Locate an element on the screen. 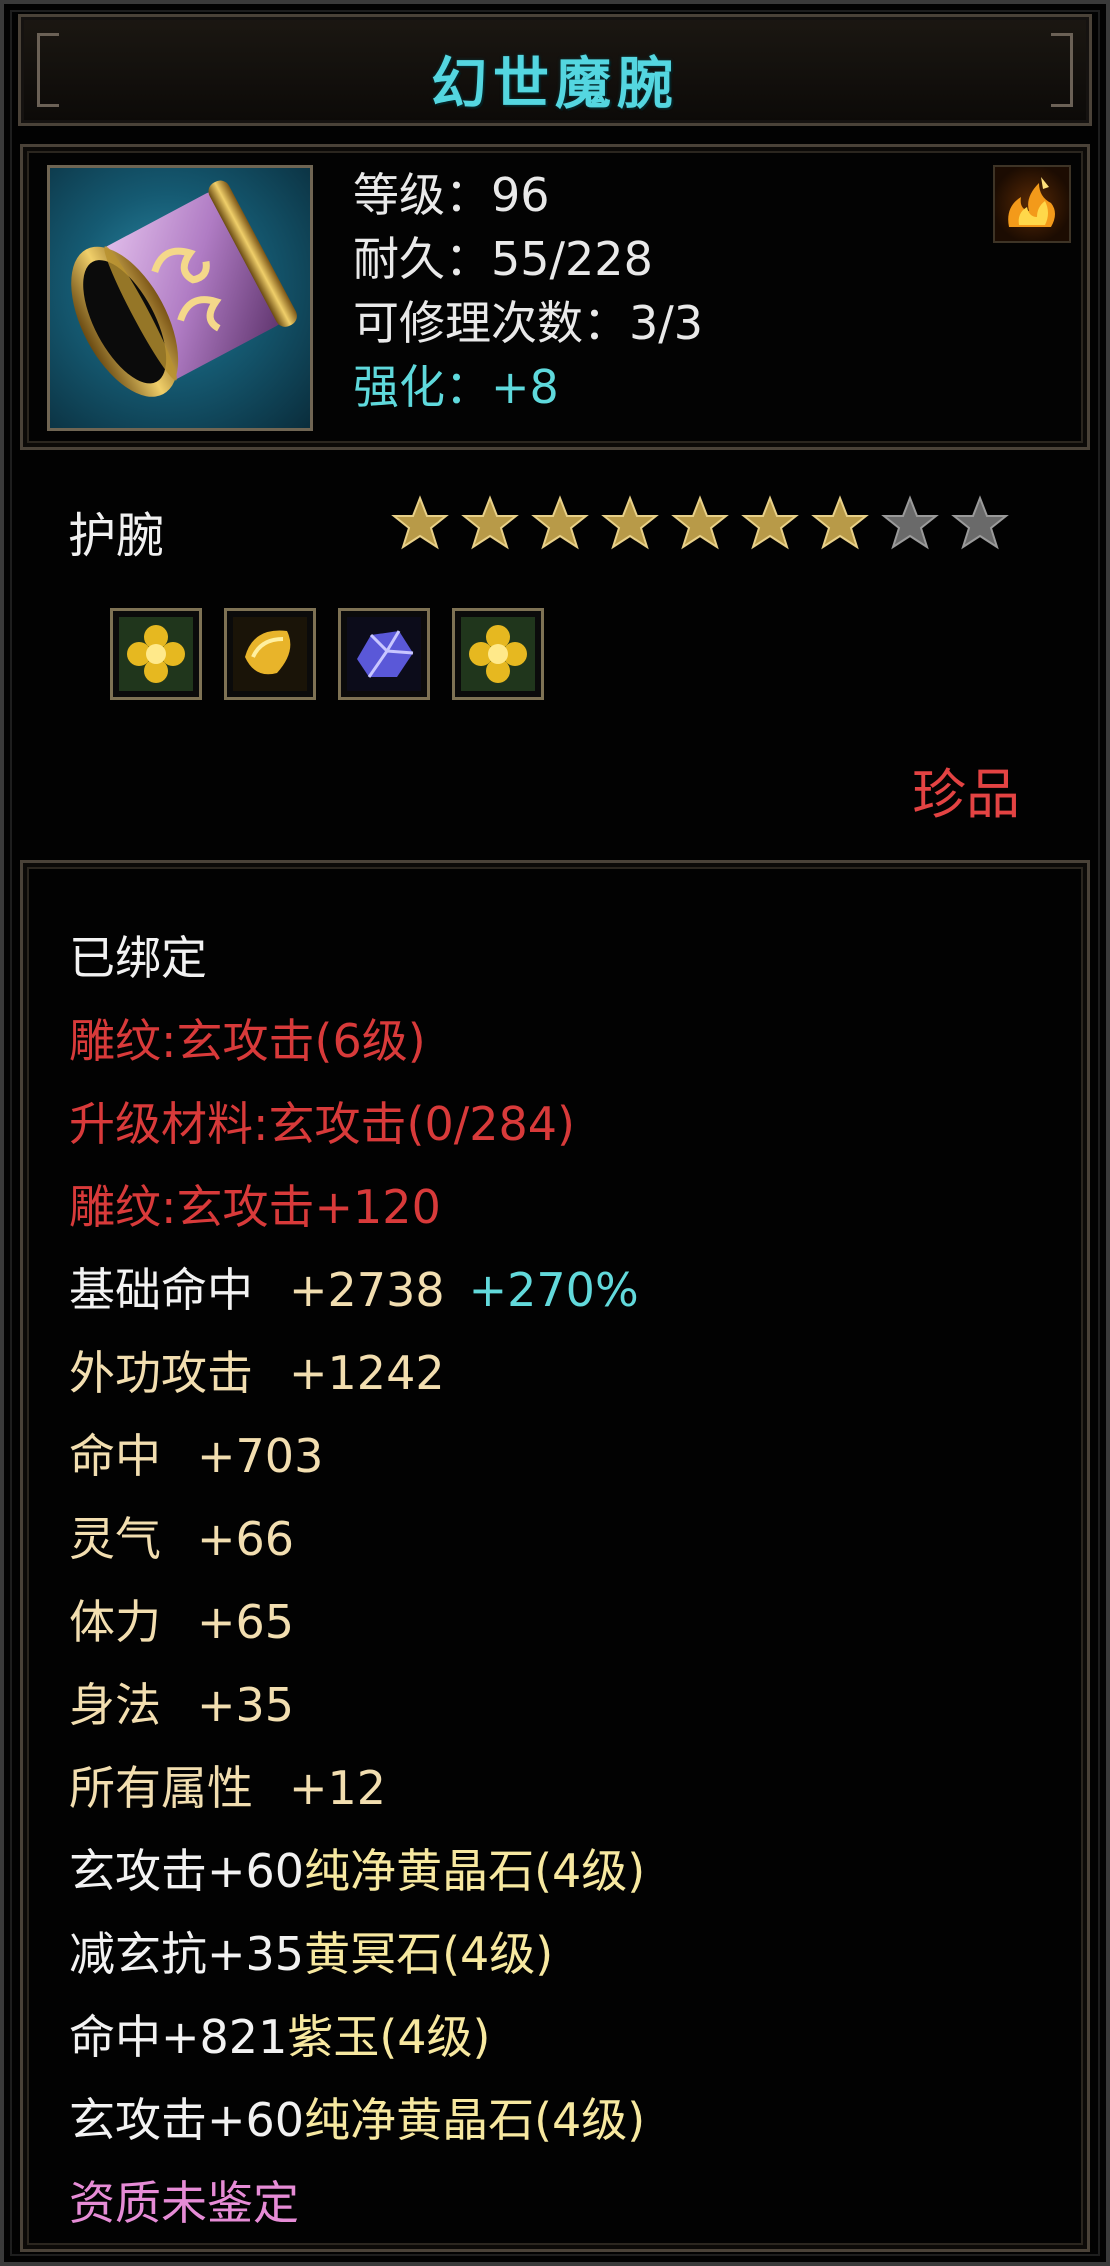 This screenshot has width=1110, height=2266. stat-row: 所有属性 +12 is located at coordinates (357, 1788).